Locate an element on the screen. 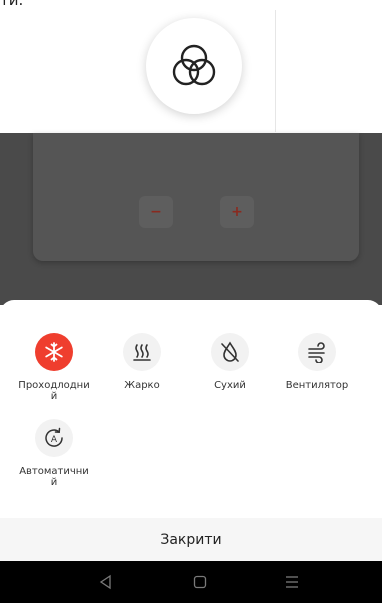 The image size is (382, 603). three-circles-icon is located at coordinates (194, 65).